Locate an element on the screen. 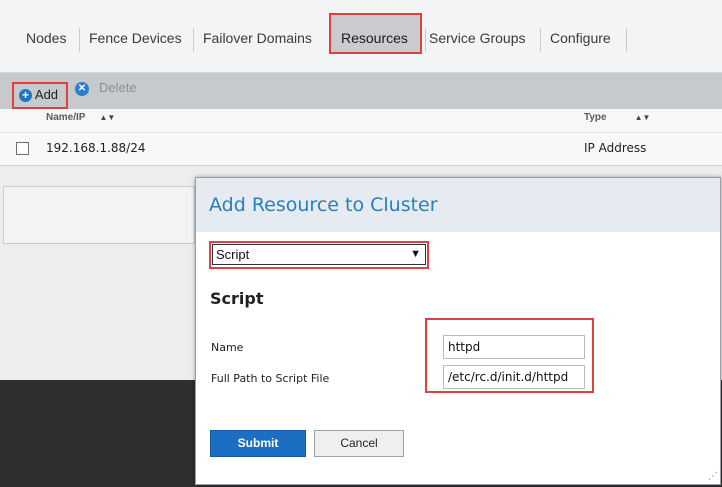  name-input: httpd is located at coordinates (514, 347).